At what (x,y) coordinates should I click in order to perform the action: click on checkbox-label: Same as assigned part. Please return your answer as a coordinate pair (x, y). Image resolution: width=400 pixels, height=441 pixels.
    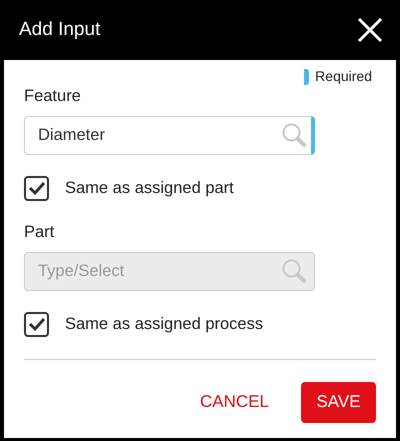
    Looking at the image, I should click on (149, 188).